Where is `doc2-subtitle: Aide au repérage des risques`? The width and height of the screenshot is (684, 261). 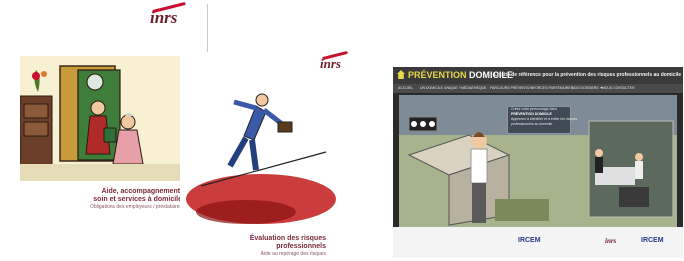 doc2-subtitle: Aide au repérage des risques is located at coordinates (293, 254).